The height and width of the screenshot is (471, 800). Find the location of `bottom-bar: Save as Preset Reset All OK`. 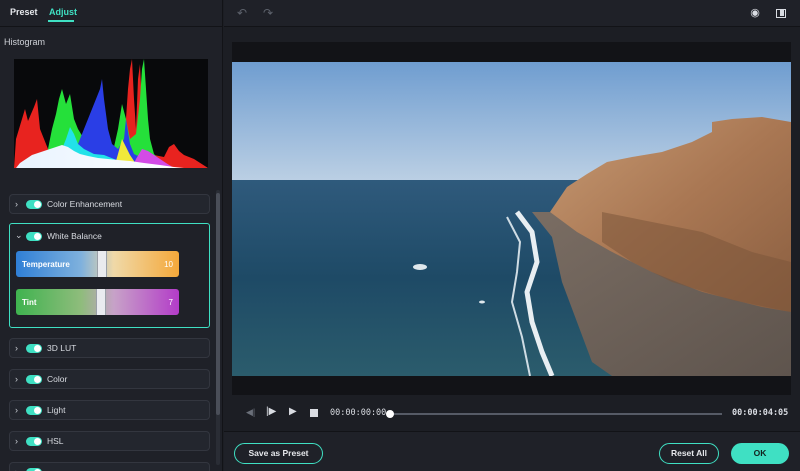

bottom-bar: Save as Preset Reset All OK is located at coordinates (512, 451).